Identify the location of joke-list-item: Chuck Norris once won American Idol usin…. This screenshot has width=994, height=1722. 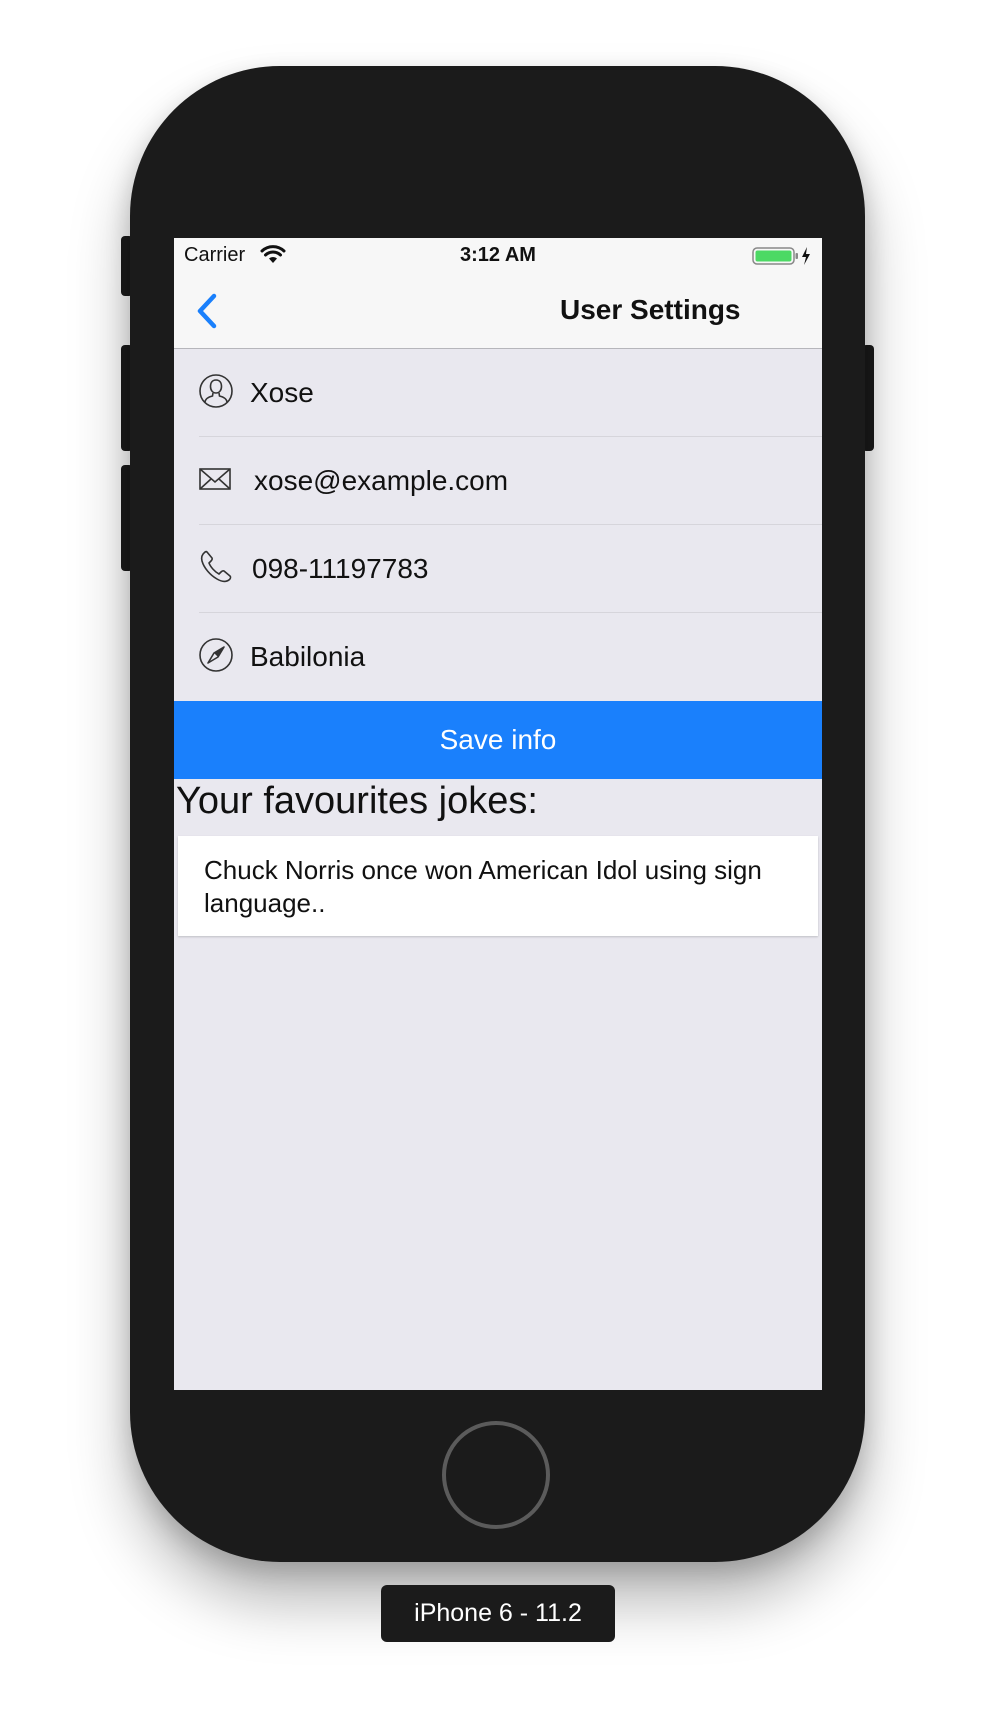
(498, 886).